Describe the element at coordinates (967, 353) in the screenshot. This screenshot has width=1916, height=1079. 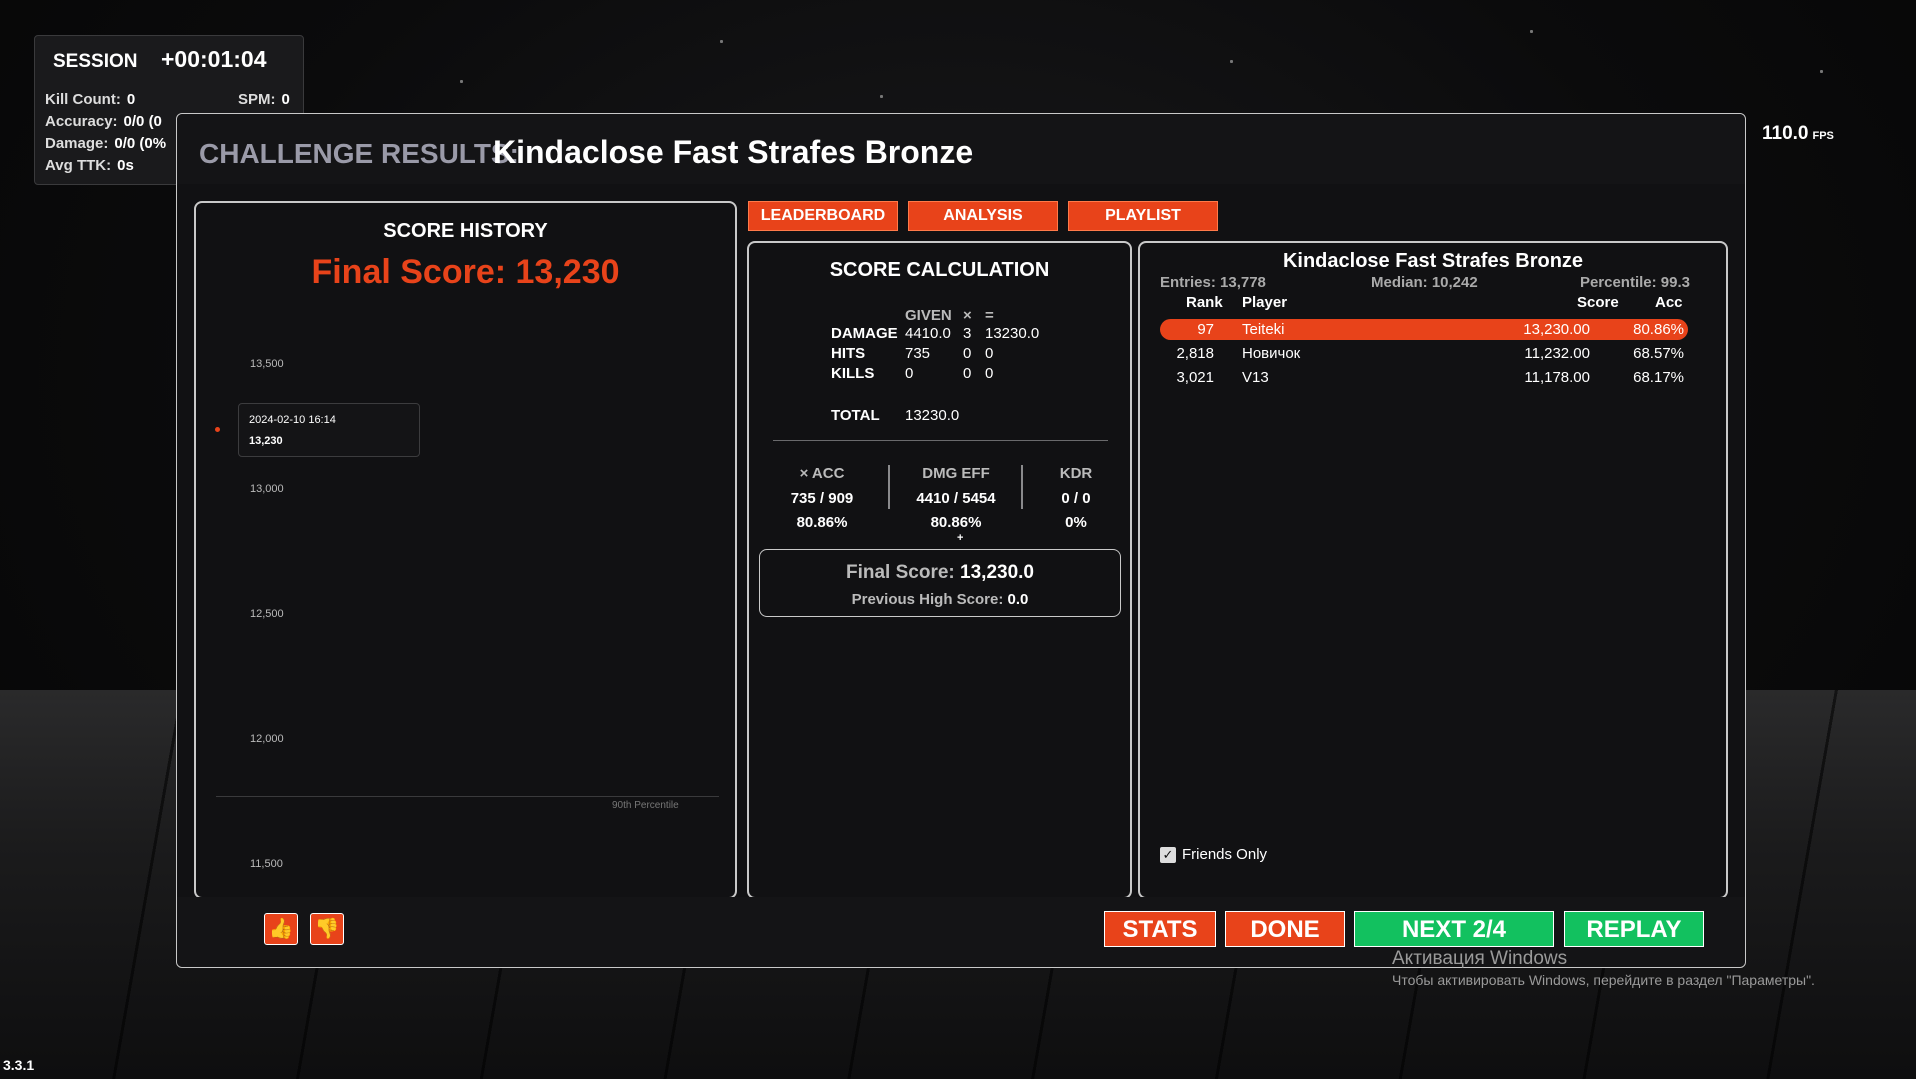
I see `hits-mult: 0` at that location.